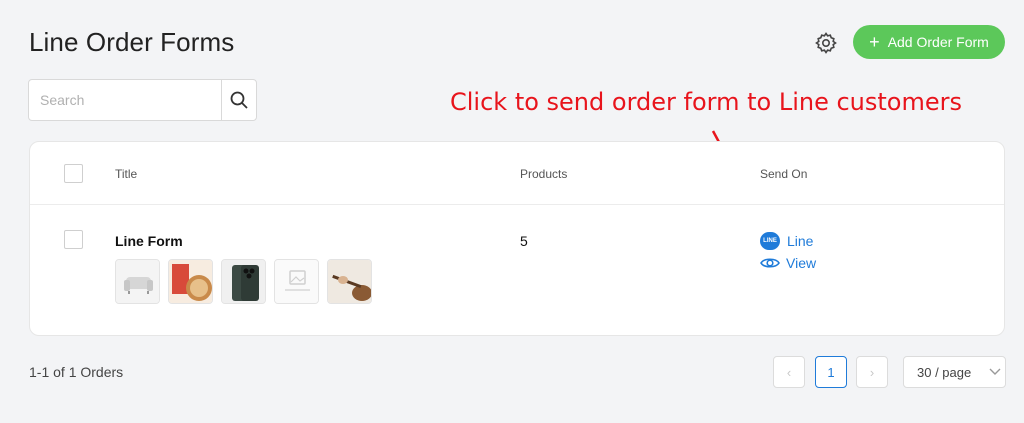  Describe the element at coordinates (801, 263) in the screenshot. I see `view-label: View` at that location.